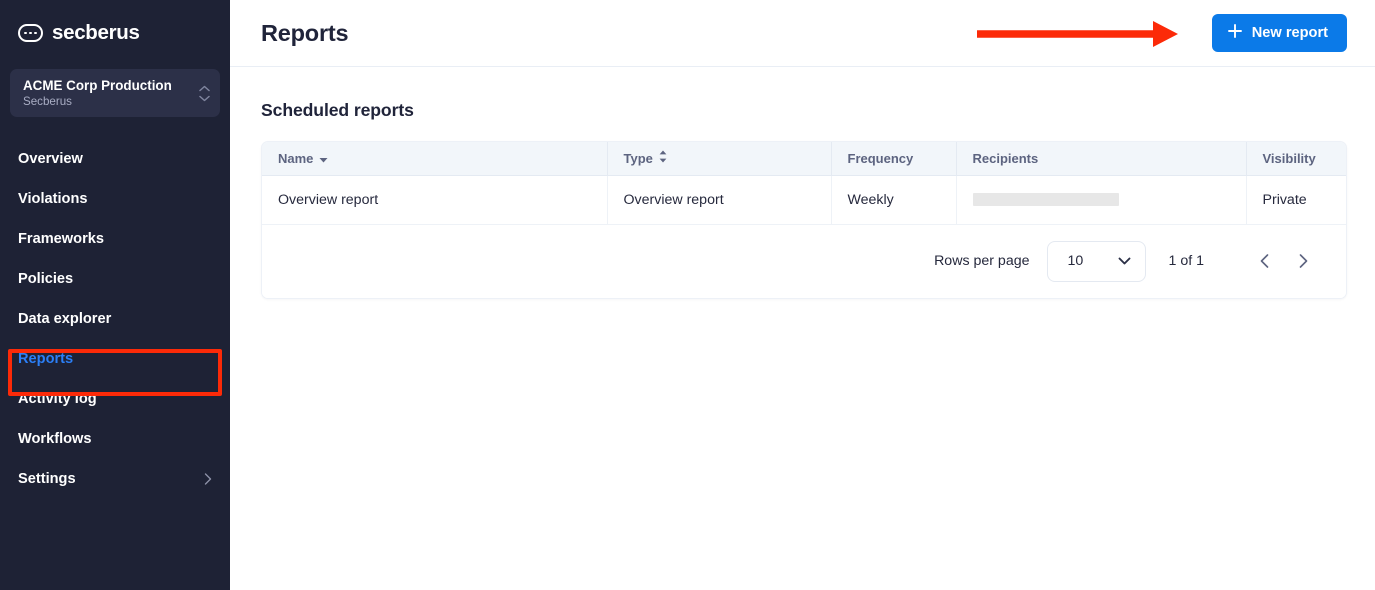  I want to click on column-header-frequency: Frequency, so click(894, 159).